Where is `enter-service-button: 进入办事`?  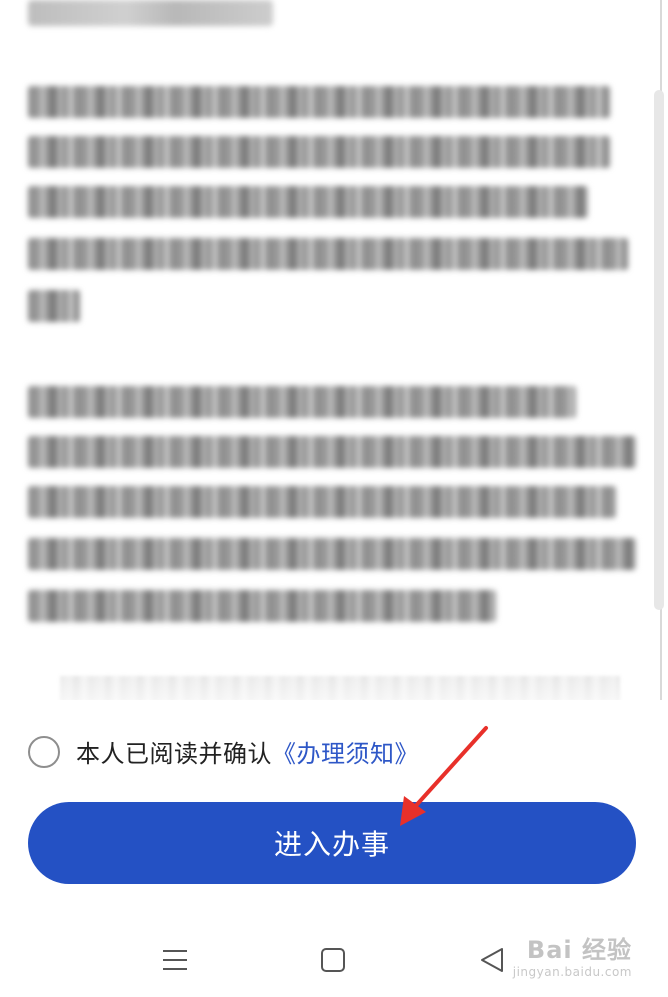
enter-service-button: 进入办事 is located at coordinates (332, 843).